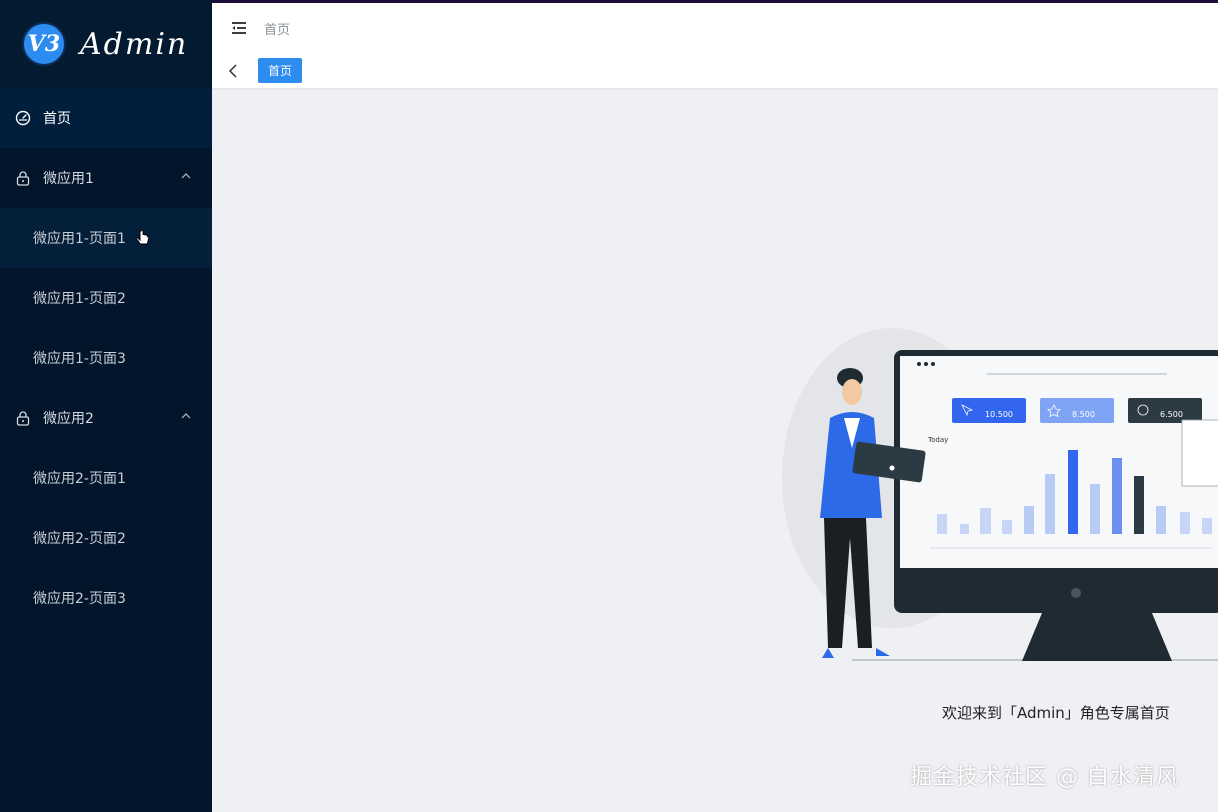  Describe the element at coordinates (715, 28) in the screenshot. I see `topbar: 首页` at that location.